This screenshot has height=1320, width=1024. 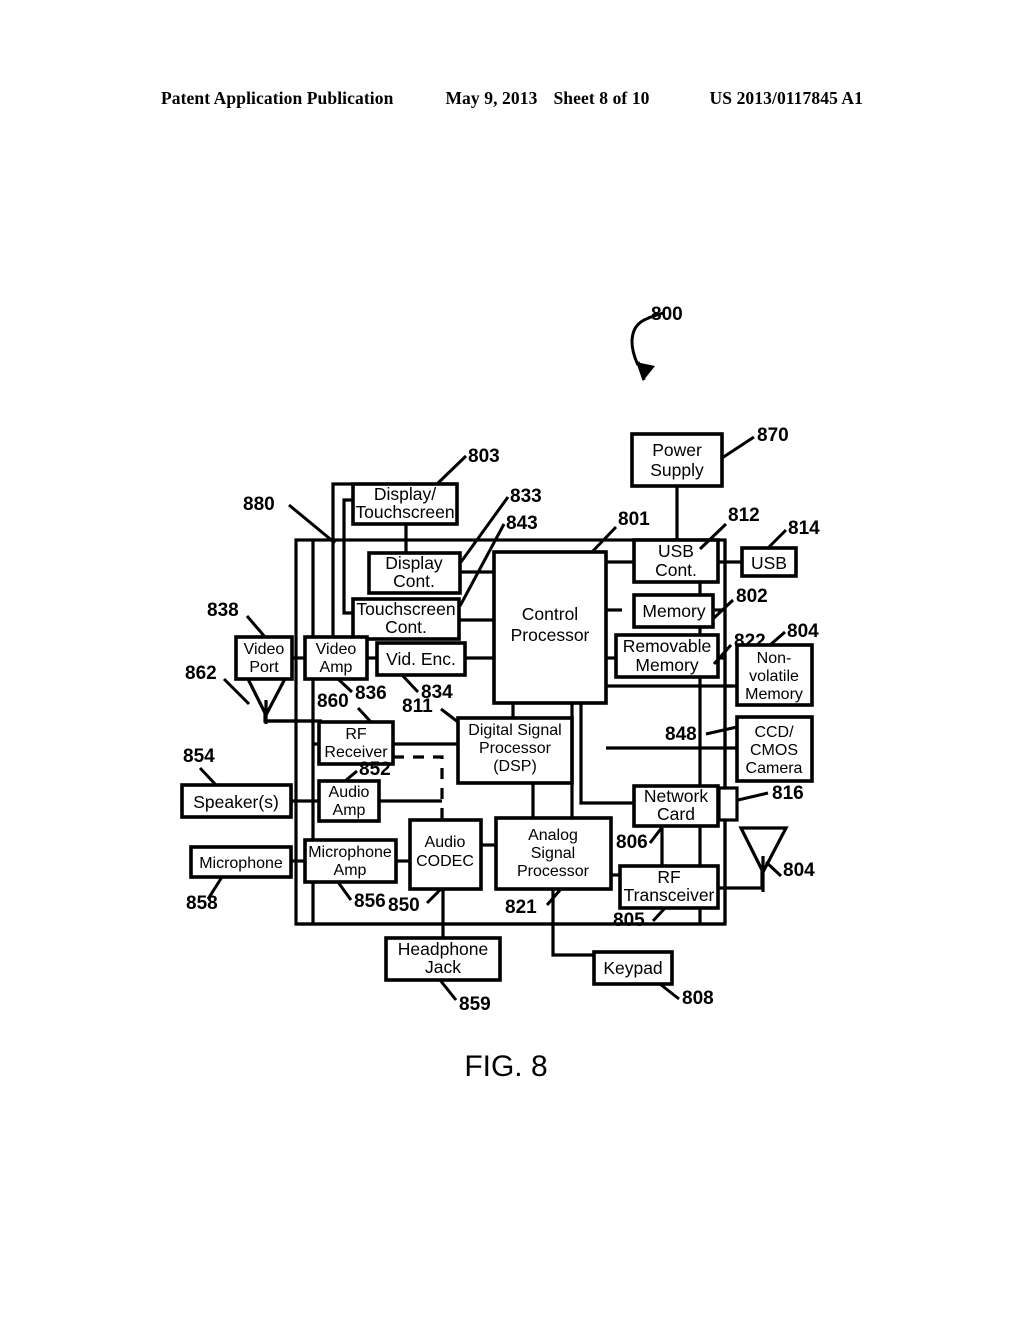 I want to click on ref-852: 852, so click(x=375, y=769).